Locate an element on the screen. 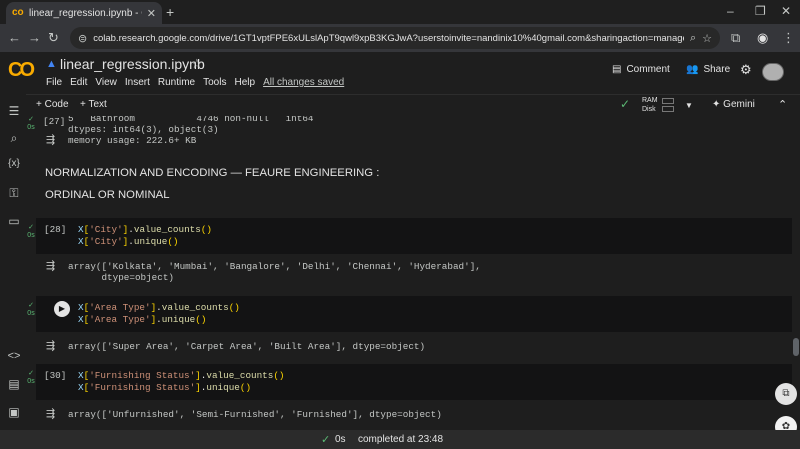 The height and width of the screenshot is (449, 800). markdown-subheading: ORDINAL OR NOMINAL is located at coordinates (107, 195).